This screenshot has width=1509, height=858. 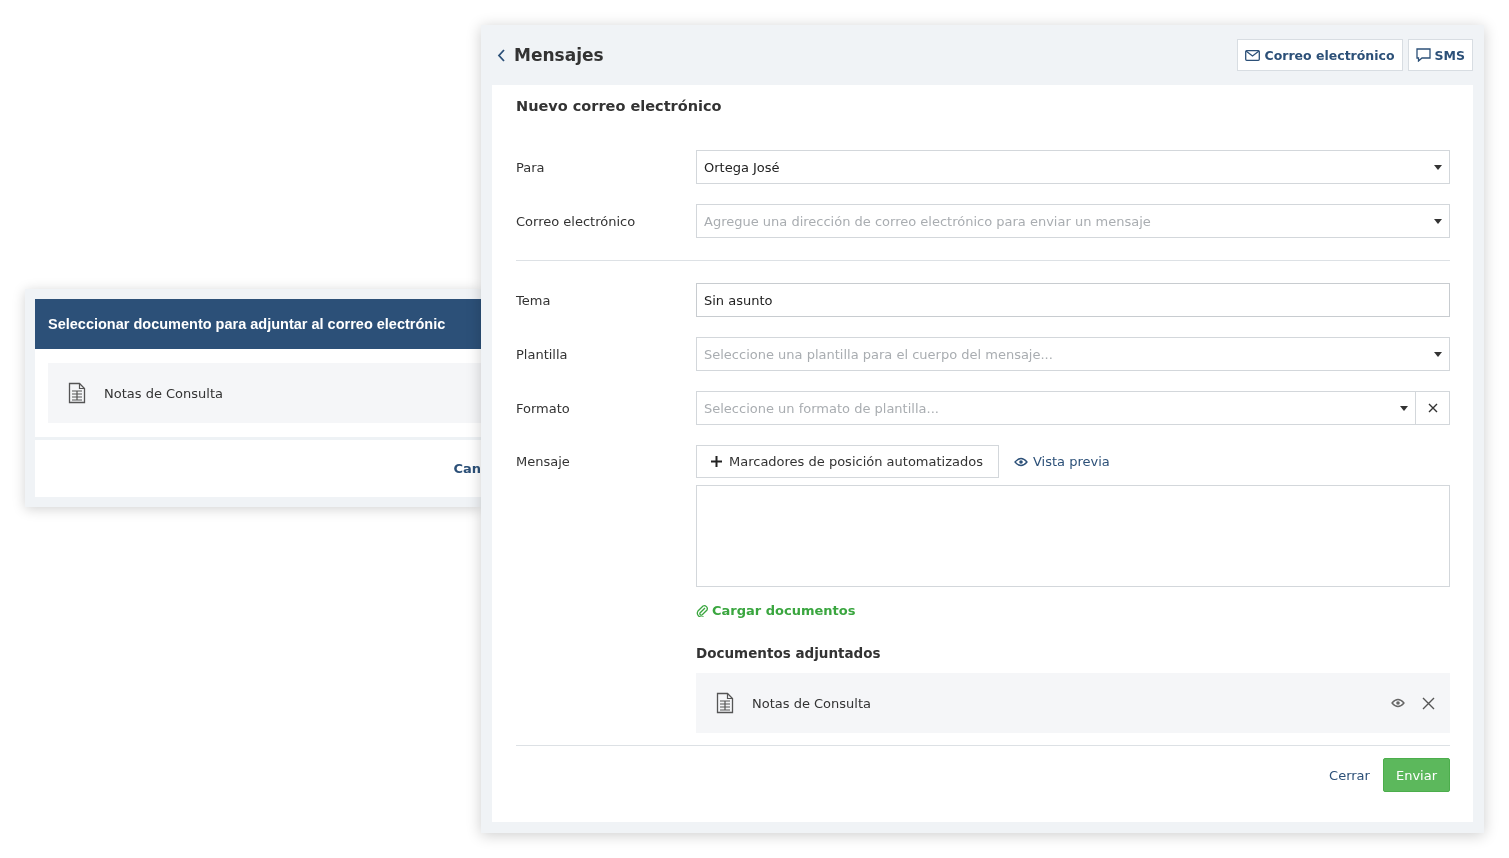 I want to click on field-placeholder: Agregue una dirección de correo electrónico para enviar un mensaje, so click(x=927, y=221).